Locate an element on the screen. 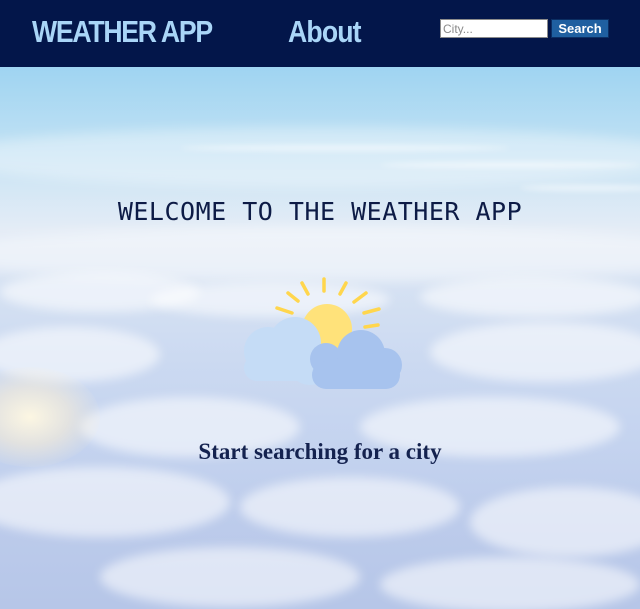  navbar: WEATHER APP About Search is located at coordinates (320, 33).